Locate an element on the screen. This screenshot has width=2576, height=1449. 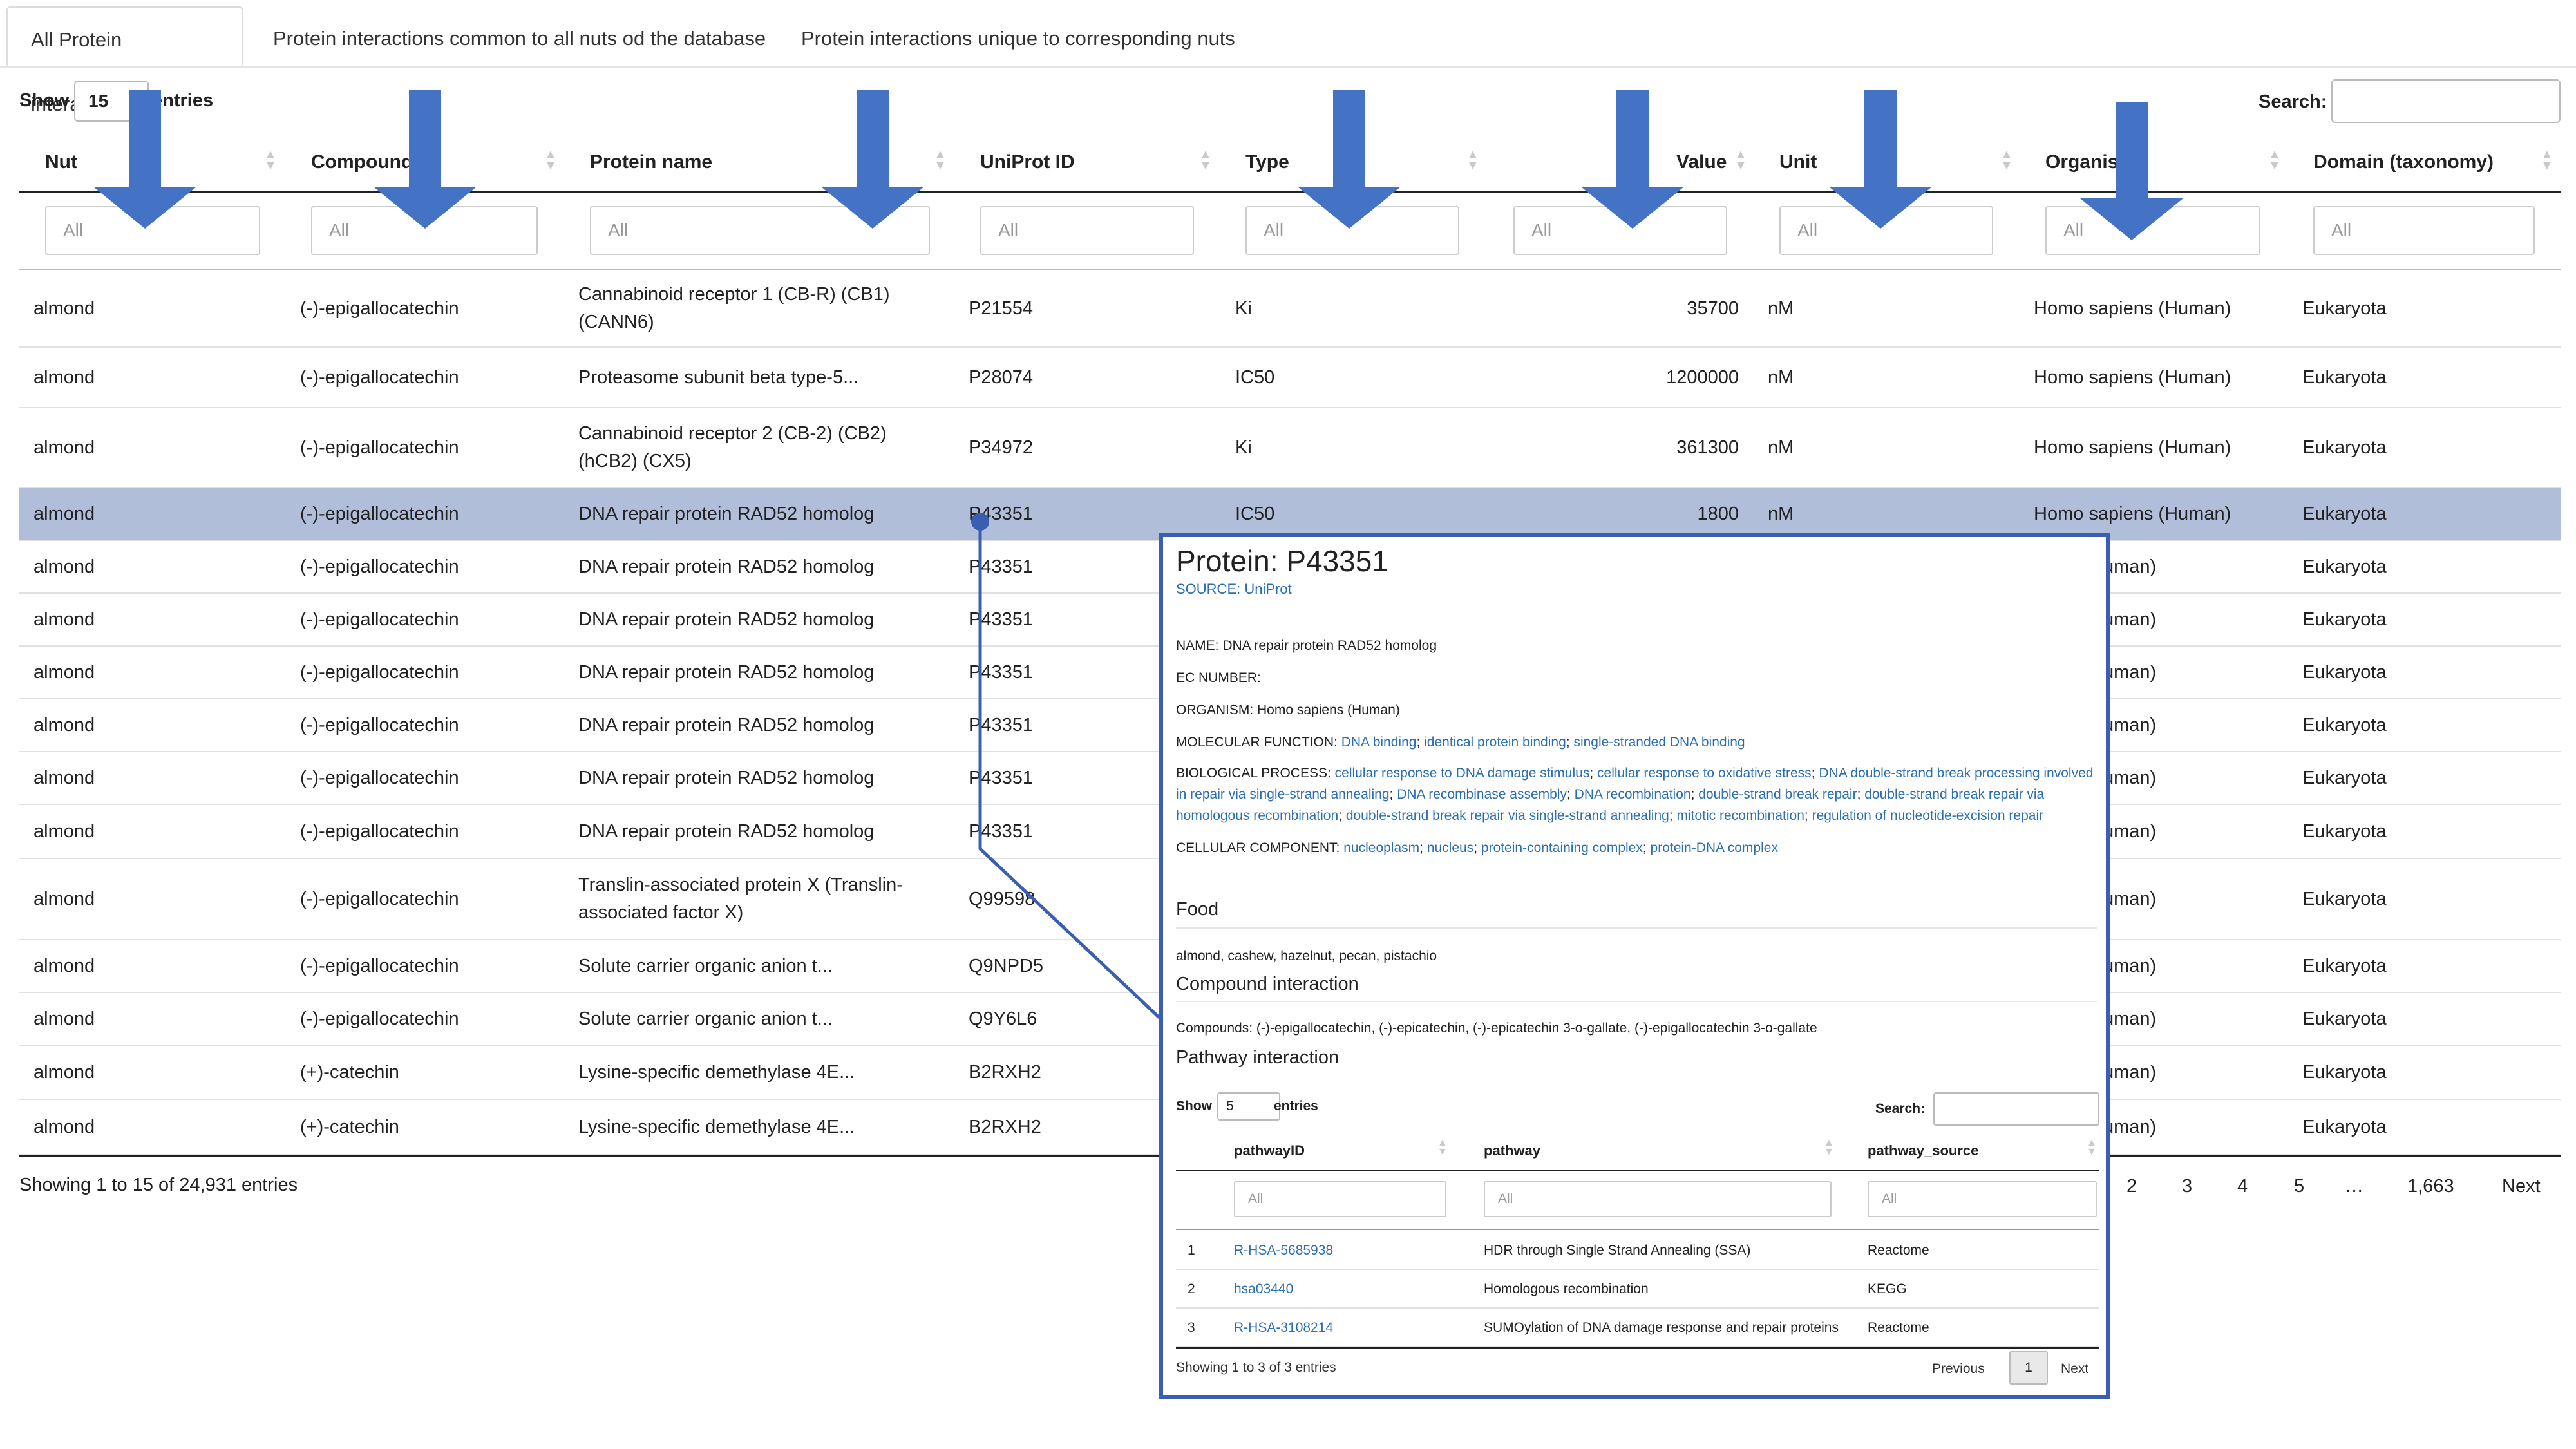
pagination-page-2: 2 is located at coordinates (2132, 1187).